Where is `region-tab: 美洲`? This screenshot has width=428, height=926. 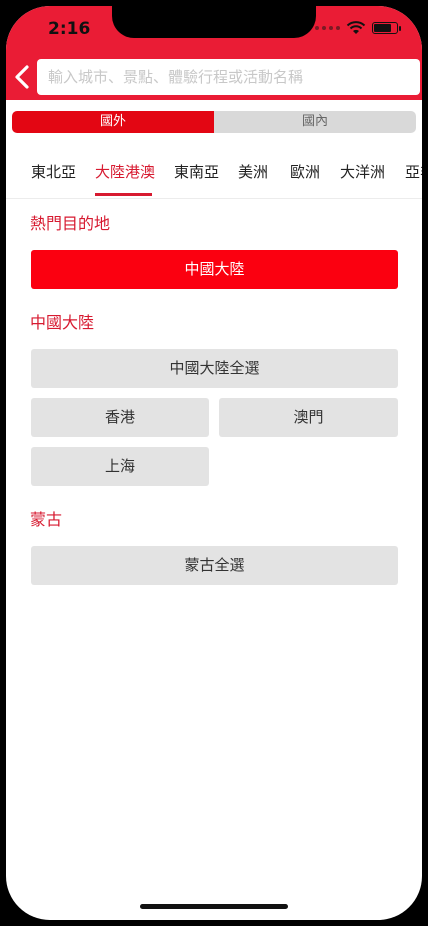 region-tab: 美洲 is located at coordinates (253, 171).